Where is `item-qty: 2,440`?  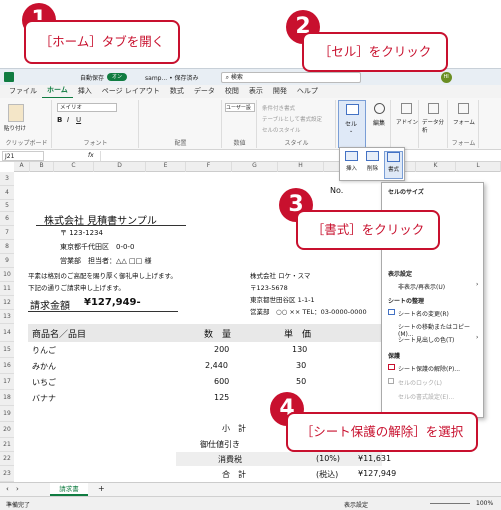 item-qty: 2,440 is located at coordinates (216, 365).